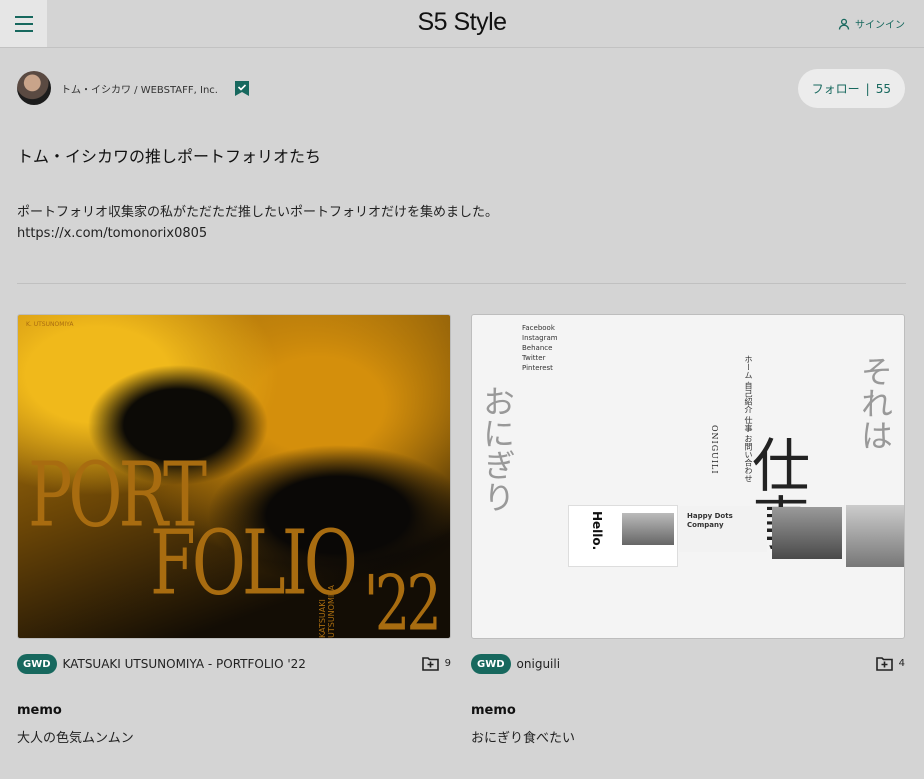  Describe the element at coordinates (710, 520) in the screenshot. I see `thumb-happy-text: Happy Dots Company` at that location.